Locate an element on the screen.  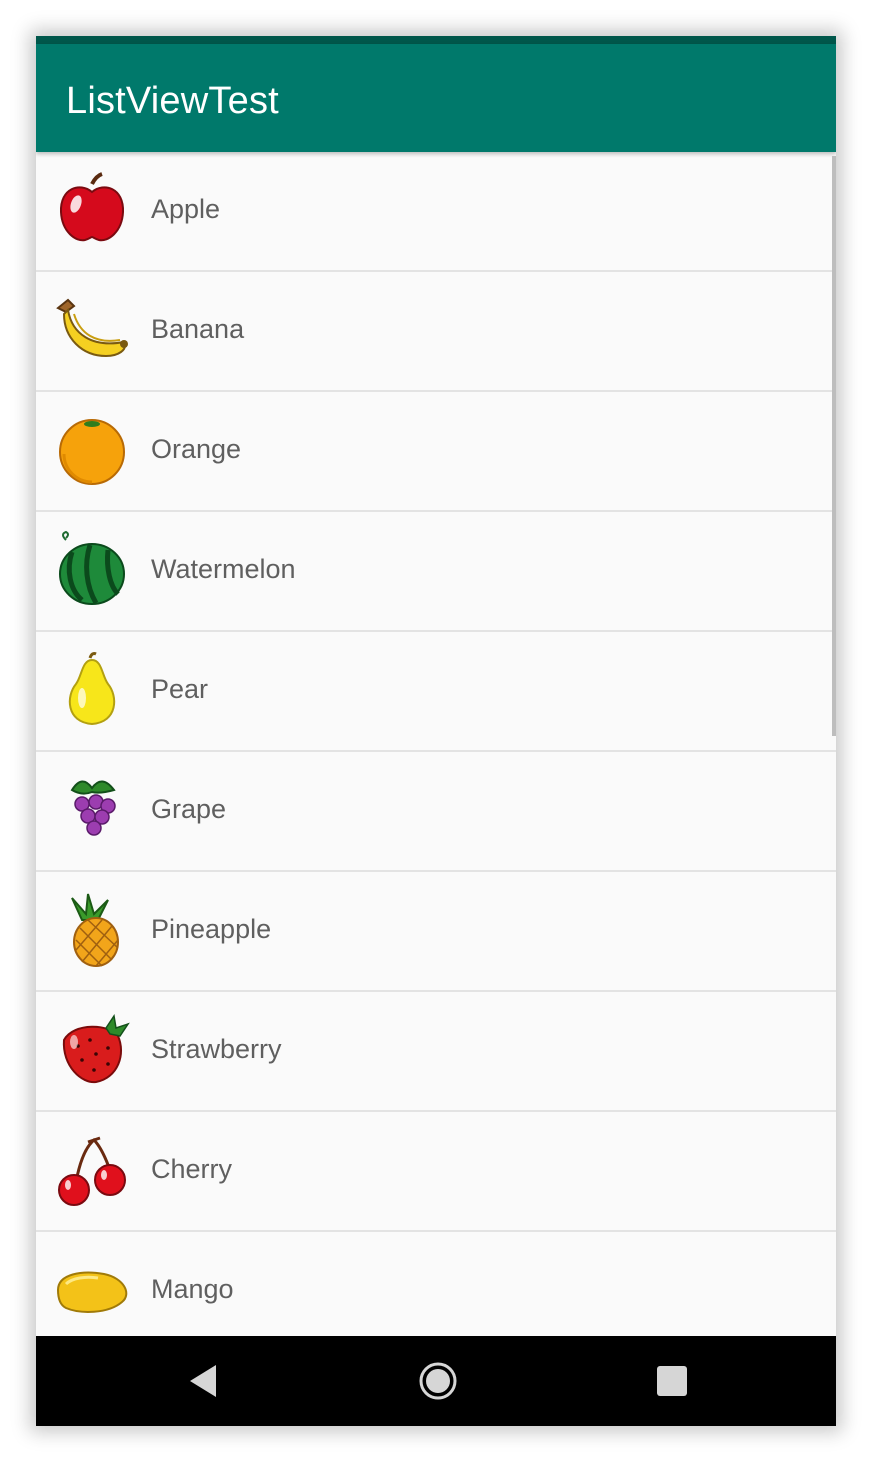
fruit-label: Orange is located at coordinates (196, 449).